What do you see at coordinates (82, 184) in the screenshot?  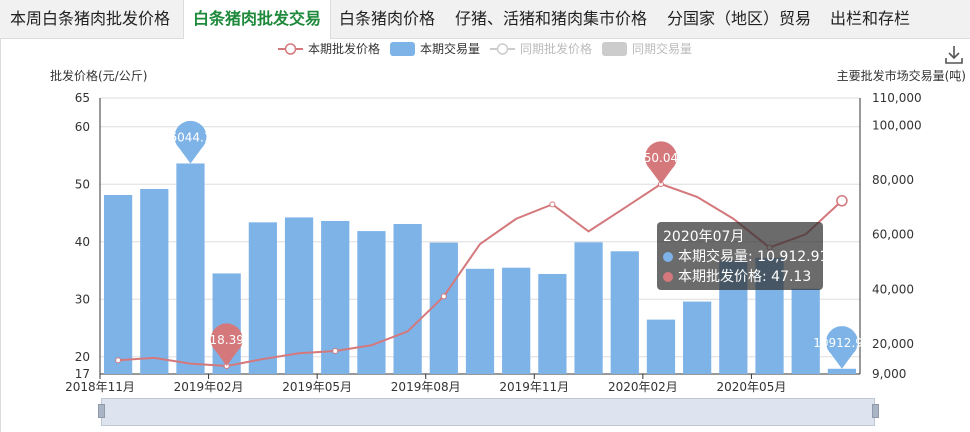 I see `left-tick-label: 50` at bounding box center [82, 184].